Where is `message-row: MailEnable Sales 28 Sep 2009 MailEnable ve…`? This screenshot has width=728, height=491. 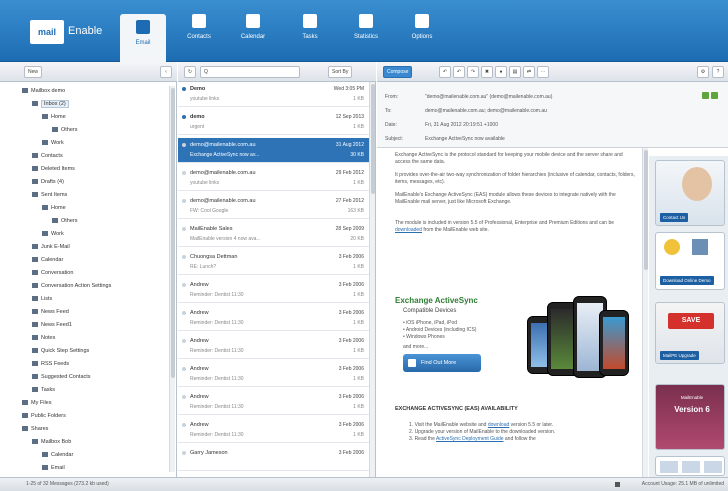
message-row: MailEnable Sales 28 Sep 2009 MailEnable ve… is located at coordinates (274, 234).